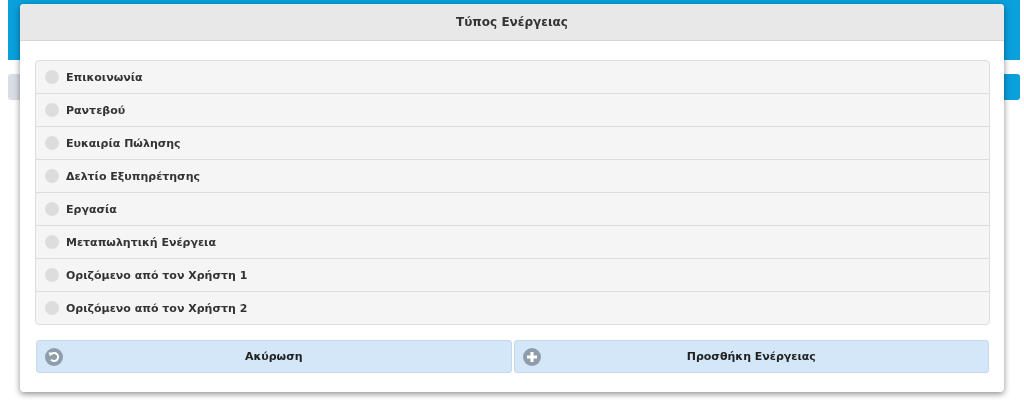  Describe the element at coordinates (157, 275) in the screenshot. I see `option-label: Οριζόμενο από τον Χρήστη 1` at that location.